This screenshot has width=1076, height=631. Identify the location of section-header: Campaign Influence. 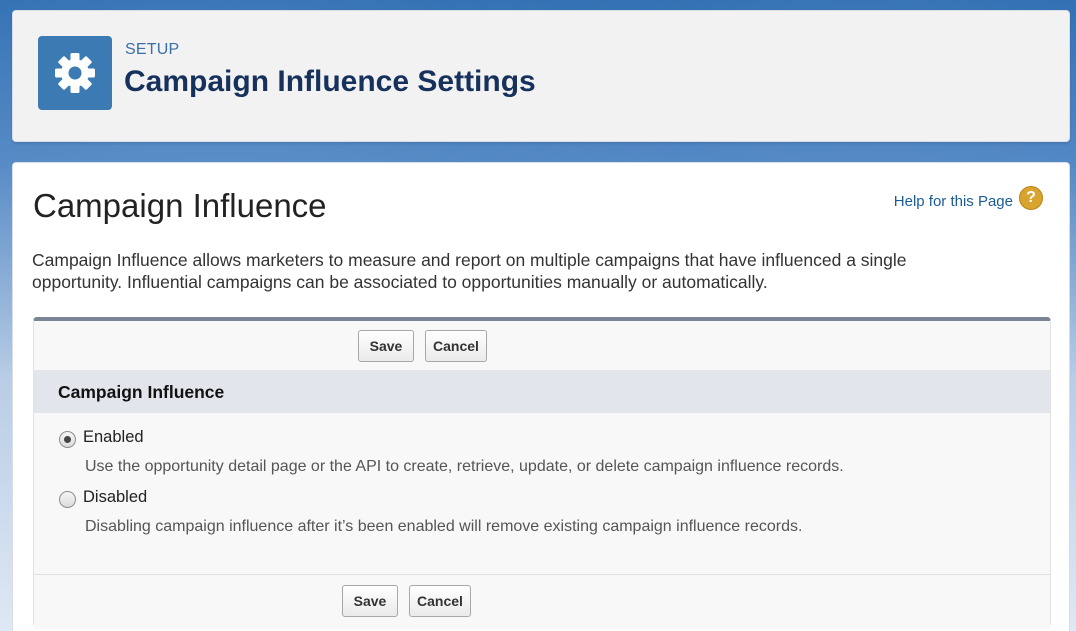
(542, 392).